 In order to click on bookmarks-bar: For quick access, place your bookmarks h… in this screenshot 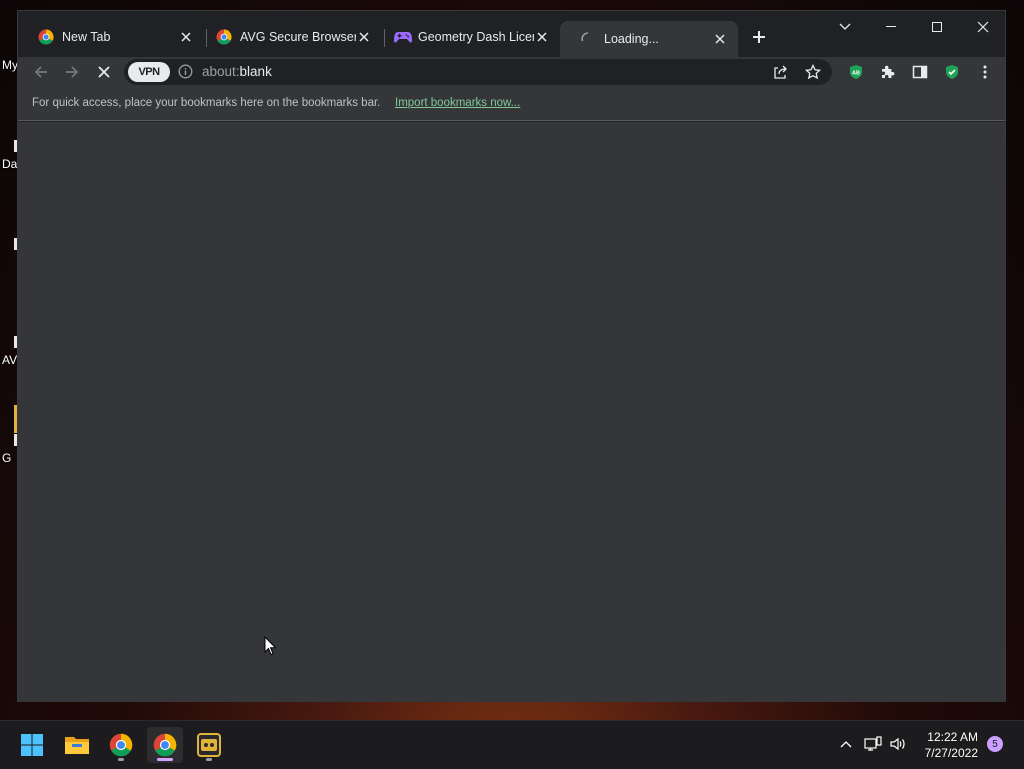, I will do `click(511, 104)`.